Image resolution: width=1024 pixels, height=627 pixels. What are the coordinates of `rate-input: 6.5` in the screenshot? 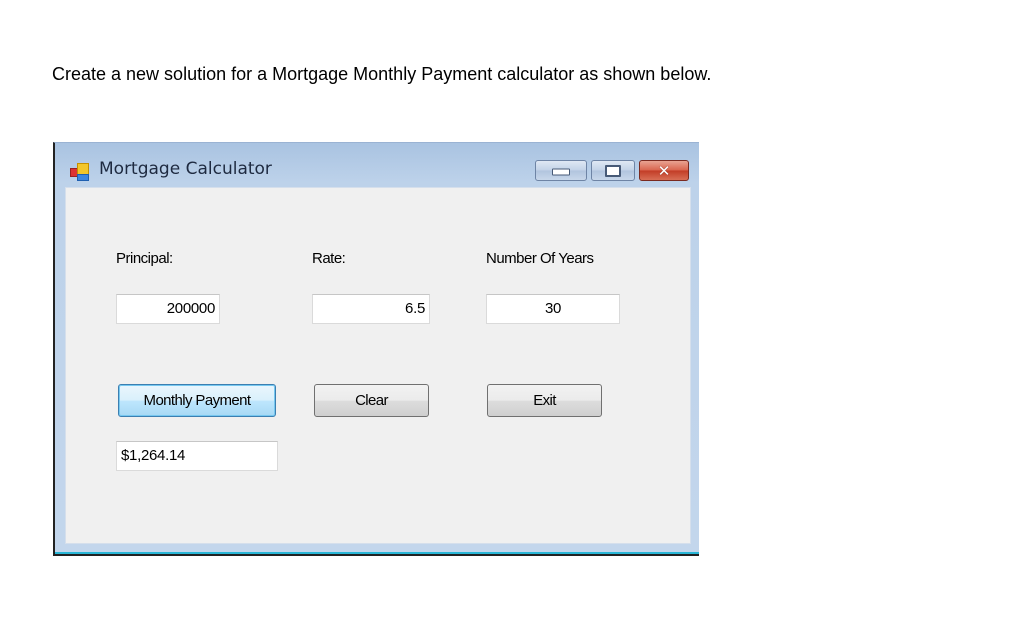 It's located at (371, 309).